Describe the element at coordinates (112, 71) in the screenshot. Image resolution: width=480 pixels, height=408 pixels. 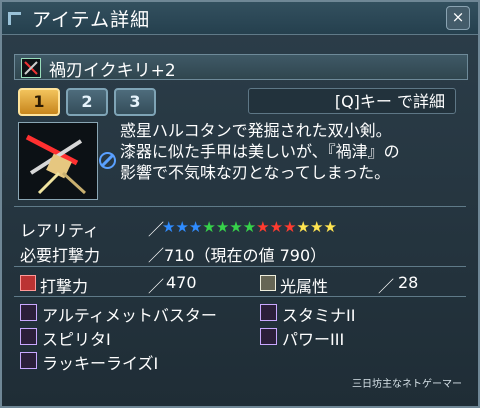
I see `item-name: 禍刃イクキリ+2` at that location.